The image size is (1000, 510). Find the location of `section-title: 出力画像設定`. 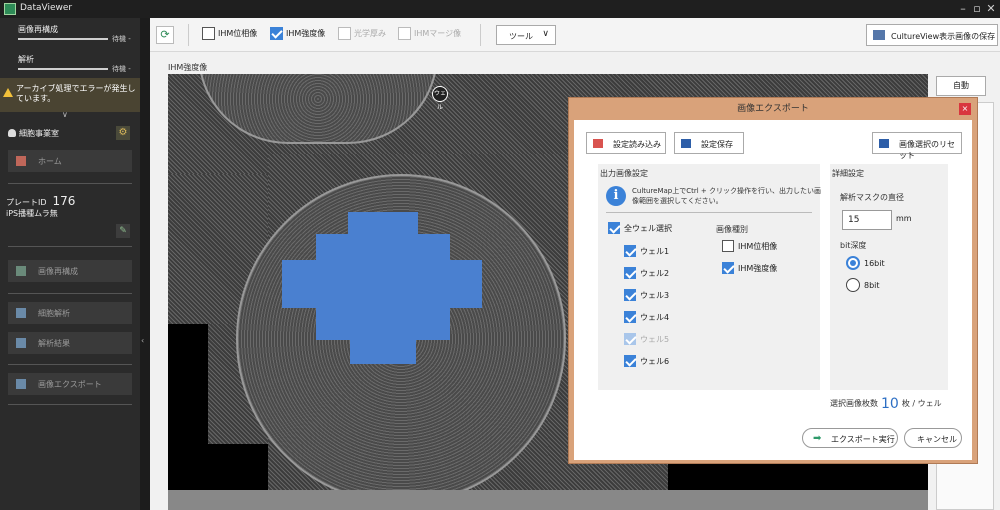

section-title: 出力画像設定 is located at coordinates (624, 173).